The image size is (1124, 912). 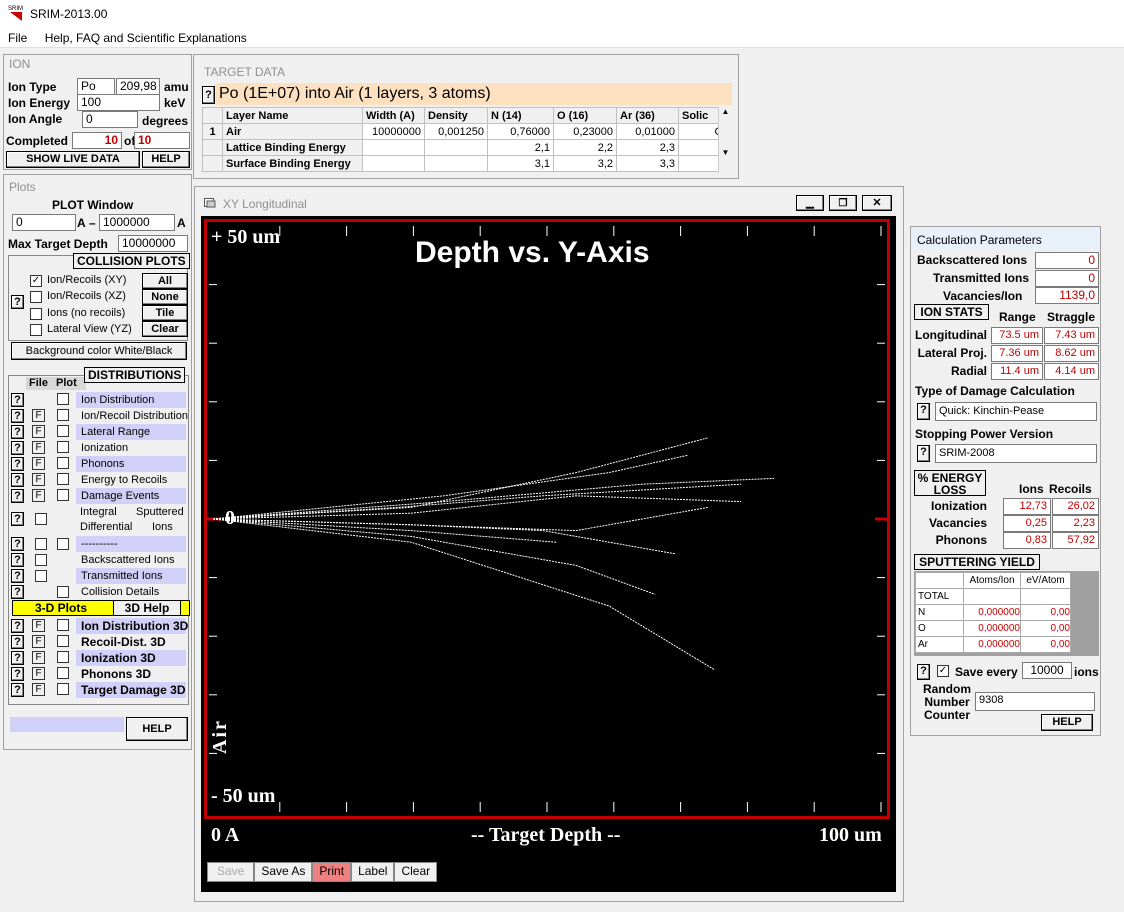 What do you see at coordinates (41, 519) in the screenshot?
I see `integral-checkbox` at bounding box center [41, 519].